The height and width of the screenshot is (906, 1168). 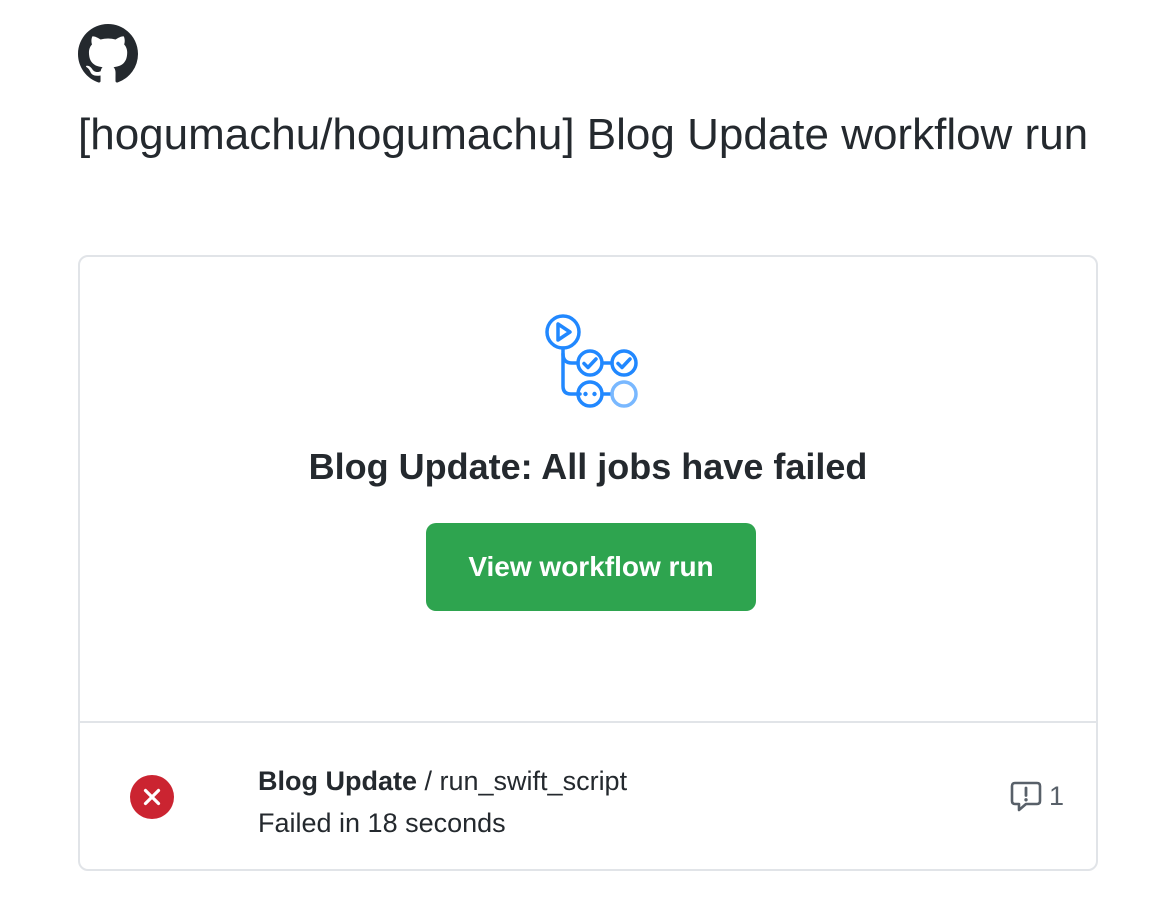 What do you see at coordinates (1056, 795) in the screenshot?
I see `annotation-count: 1` at bounding box center [1056, 795].